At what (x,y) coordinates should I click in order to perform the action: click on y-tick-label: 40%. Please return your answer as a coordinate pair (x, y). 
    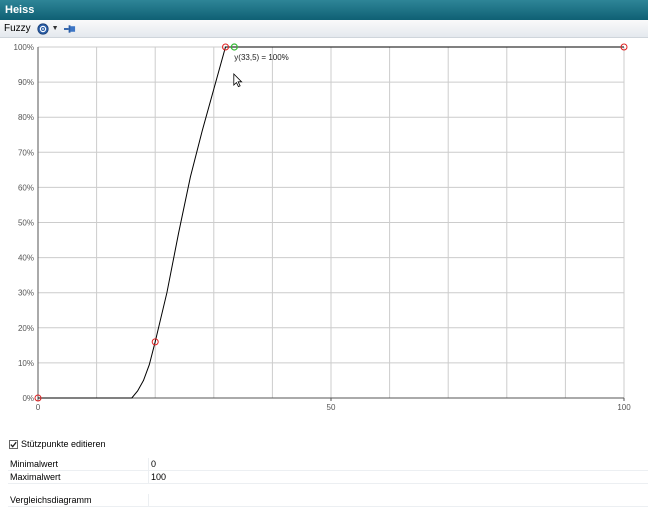
    Looking at the image, I should click on (26, 258).